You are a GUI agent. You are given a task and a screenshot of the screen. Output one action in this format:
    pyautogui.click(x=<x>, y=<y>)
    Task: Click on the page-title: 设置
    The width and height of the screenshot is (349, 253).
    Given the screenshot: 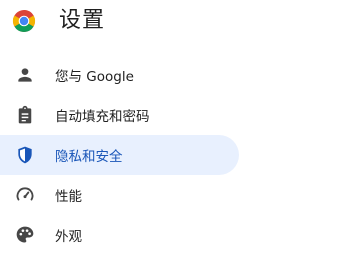 What is the action you would take?
    pyautogui.click(x=82, y=20)
    